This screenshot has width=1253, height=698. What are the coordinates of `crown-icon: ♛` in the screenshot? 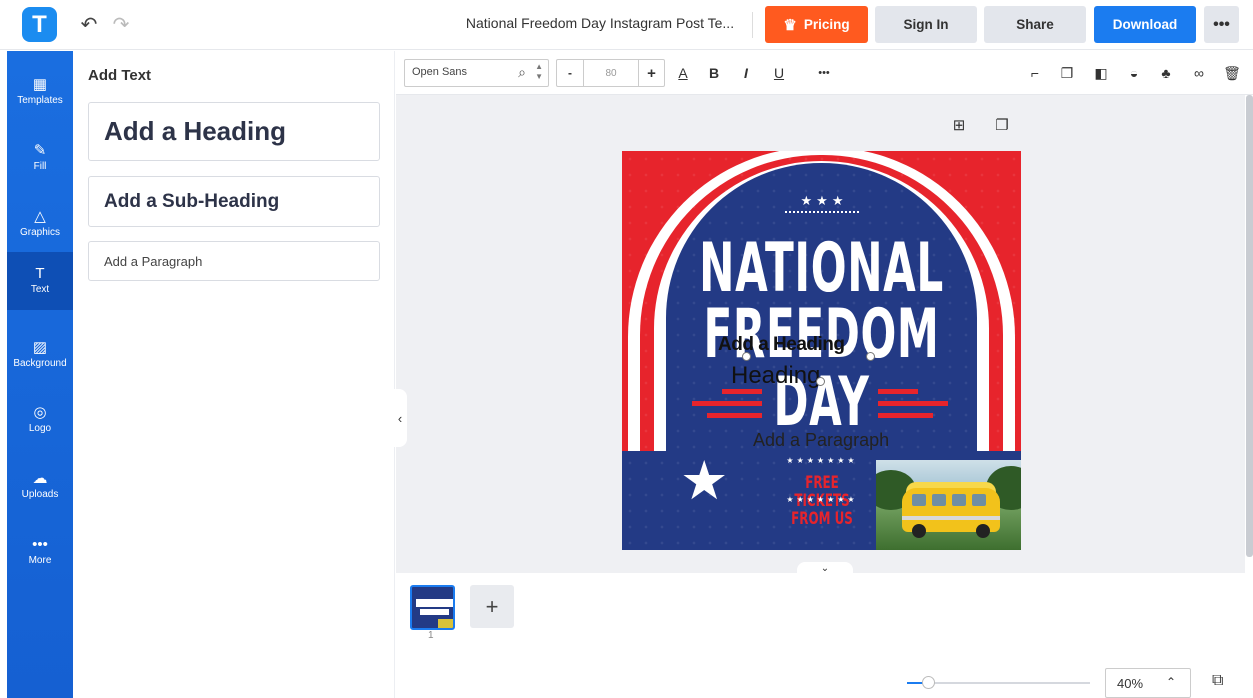 It's located at (790, 25).